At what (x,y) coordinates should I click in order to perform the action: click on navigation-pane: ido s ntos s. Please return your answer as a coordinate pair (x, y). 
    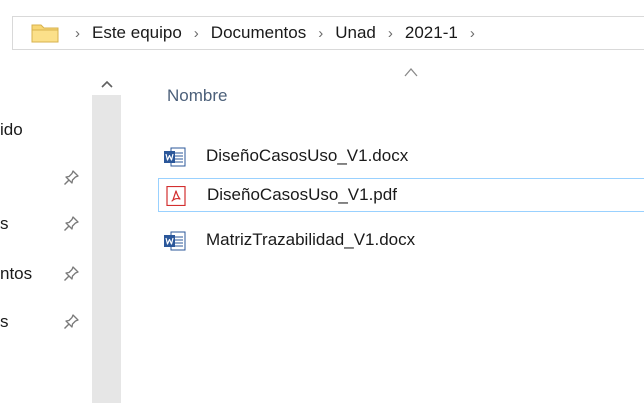
    Looking at the image, I should click on (46, 232).